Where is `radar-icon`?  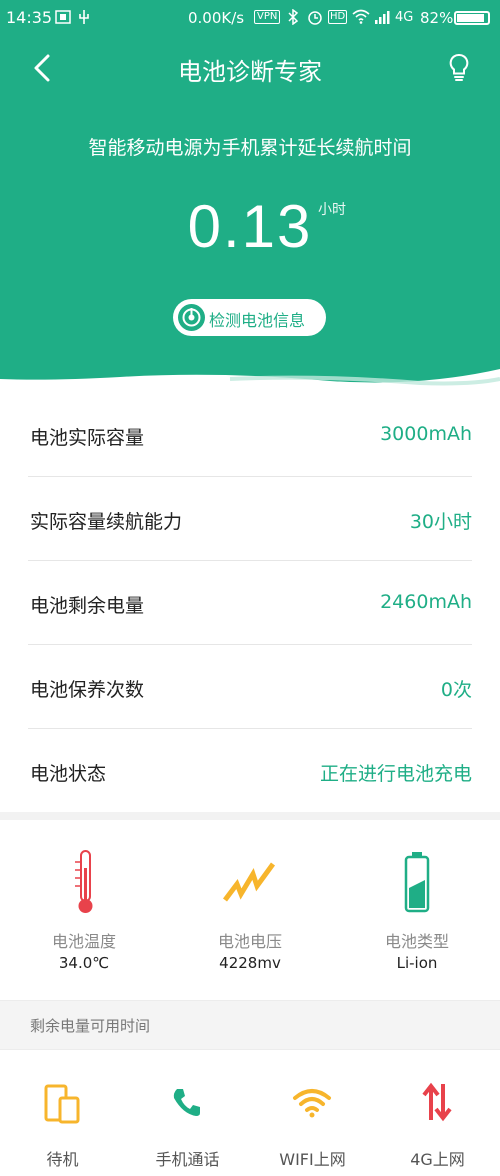
radar-icon is located at coordinates (191, 317).